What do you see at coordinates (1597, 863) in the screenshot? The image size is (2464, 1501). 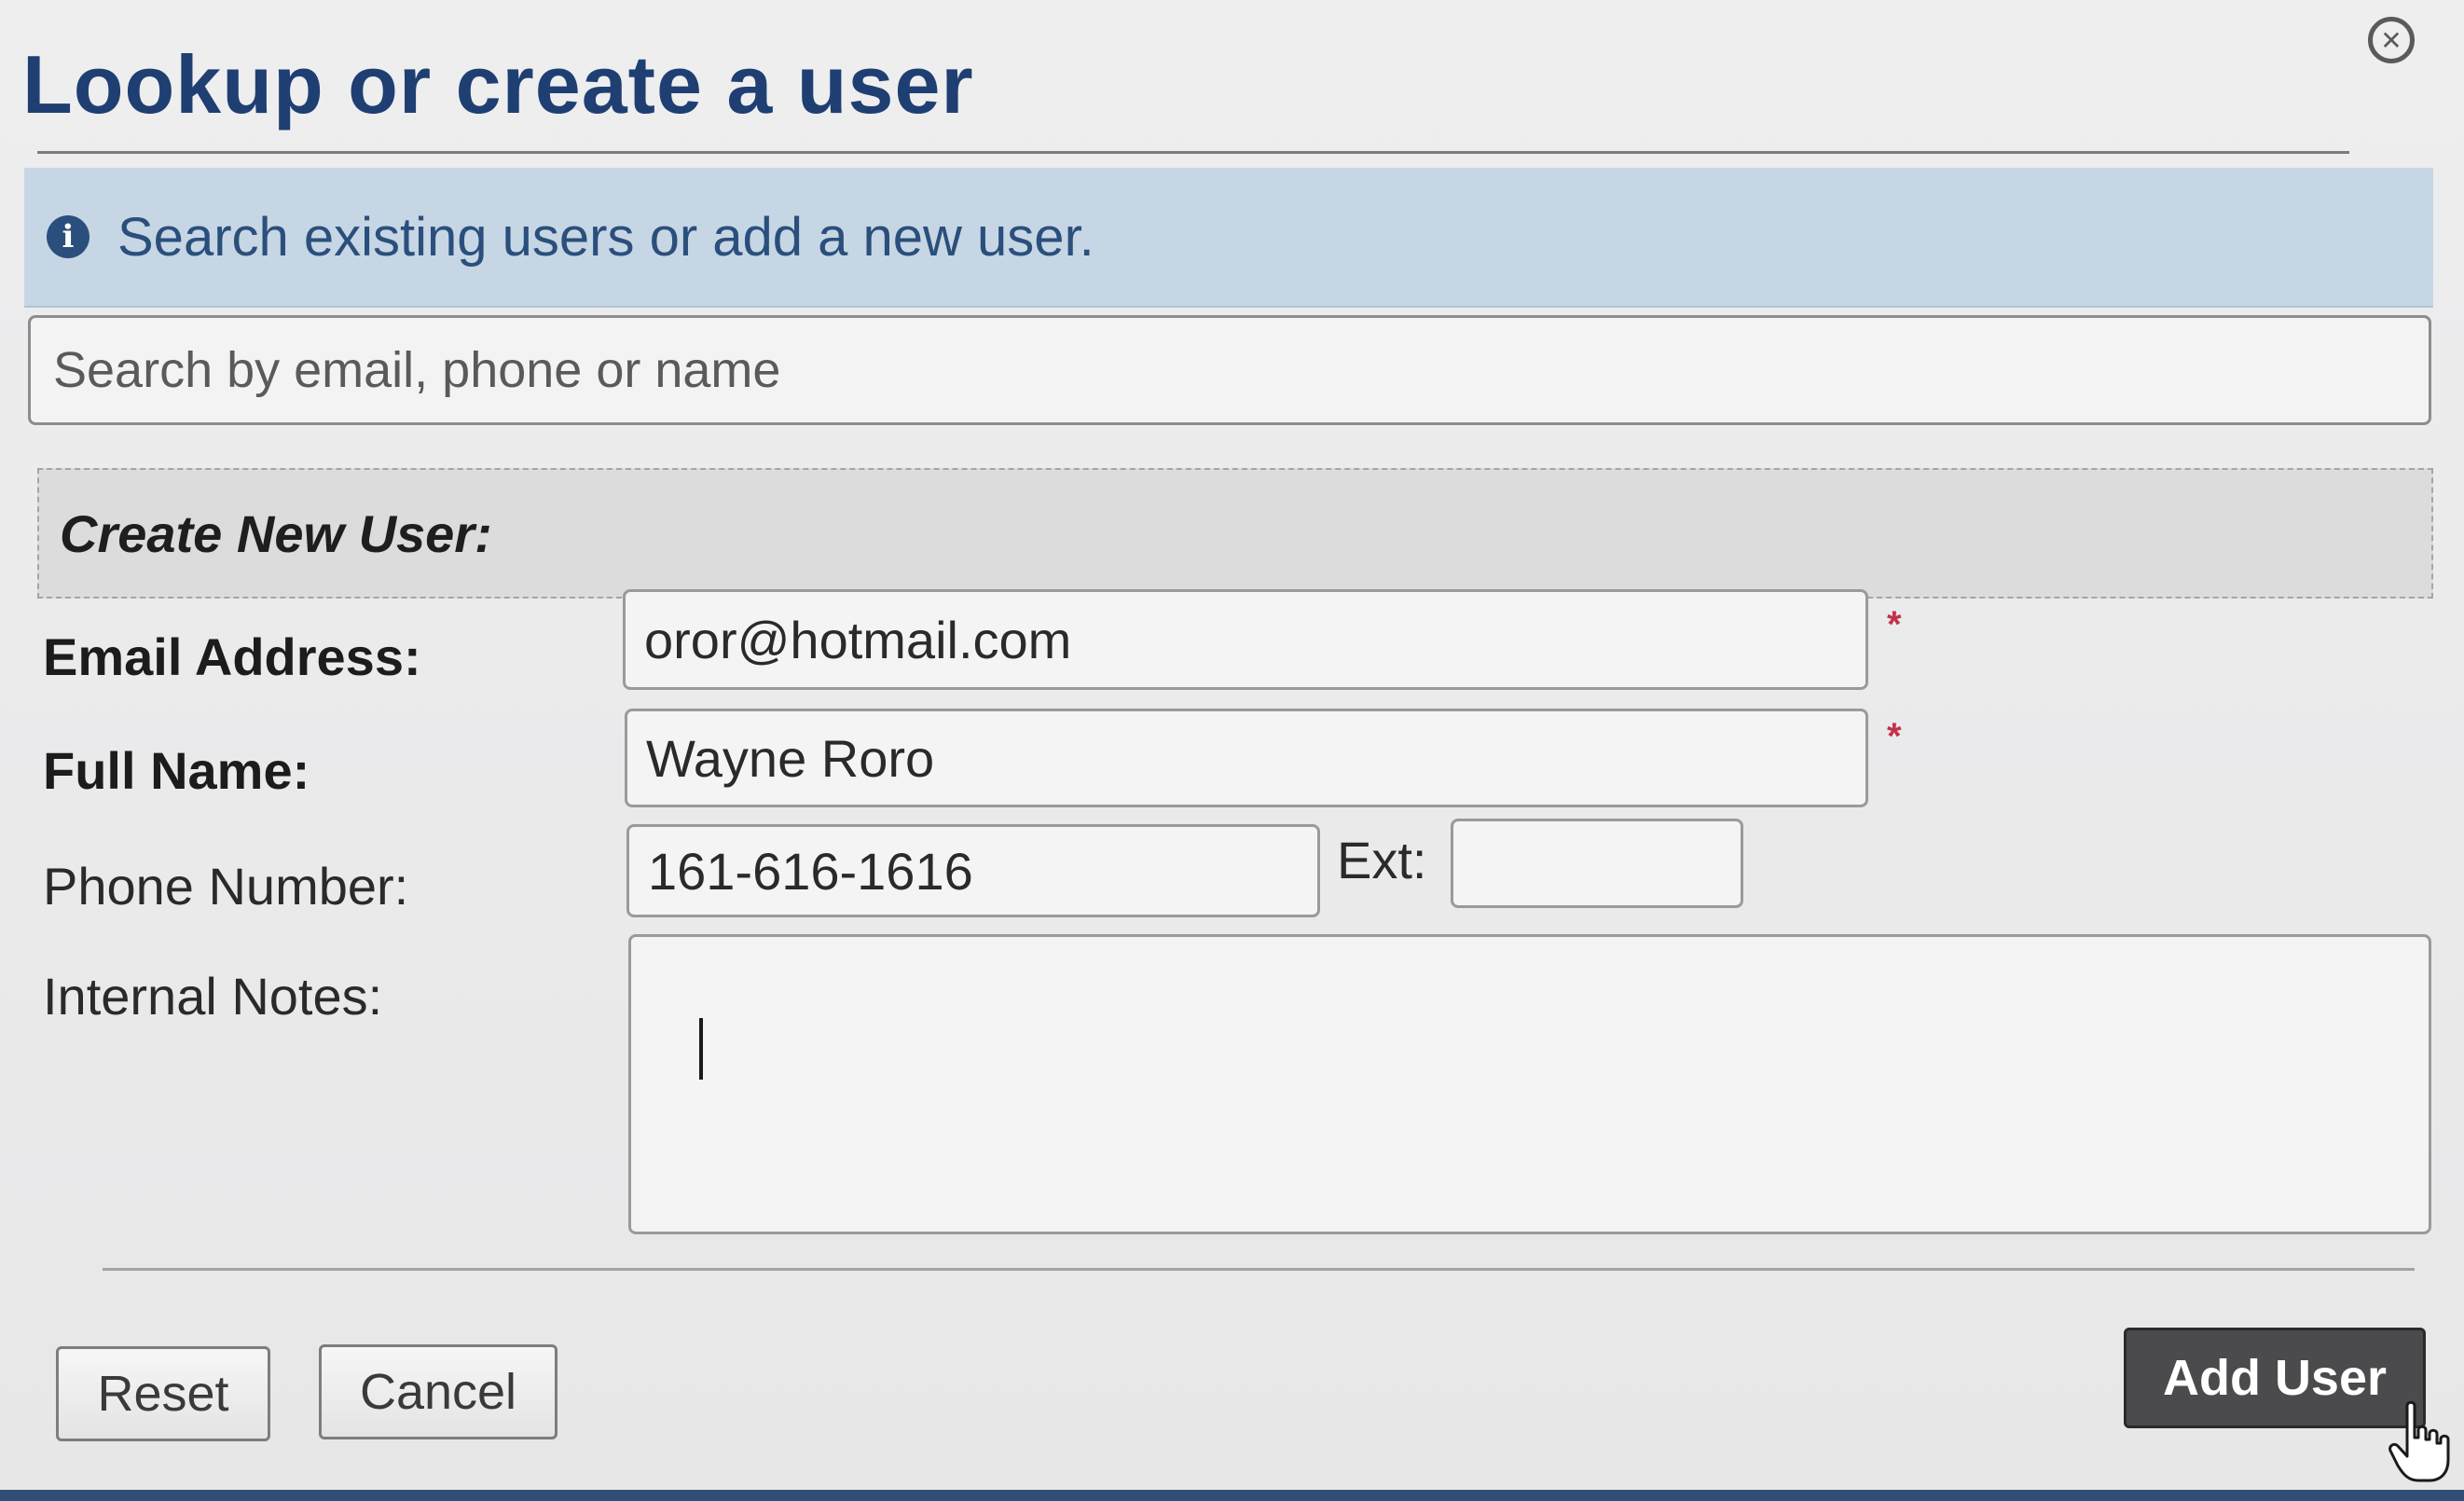 I see `phone-ext-field` at bounding box center [1597, 863].